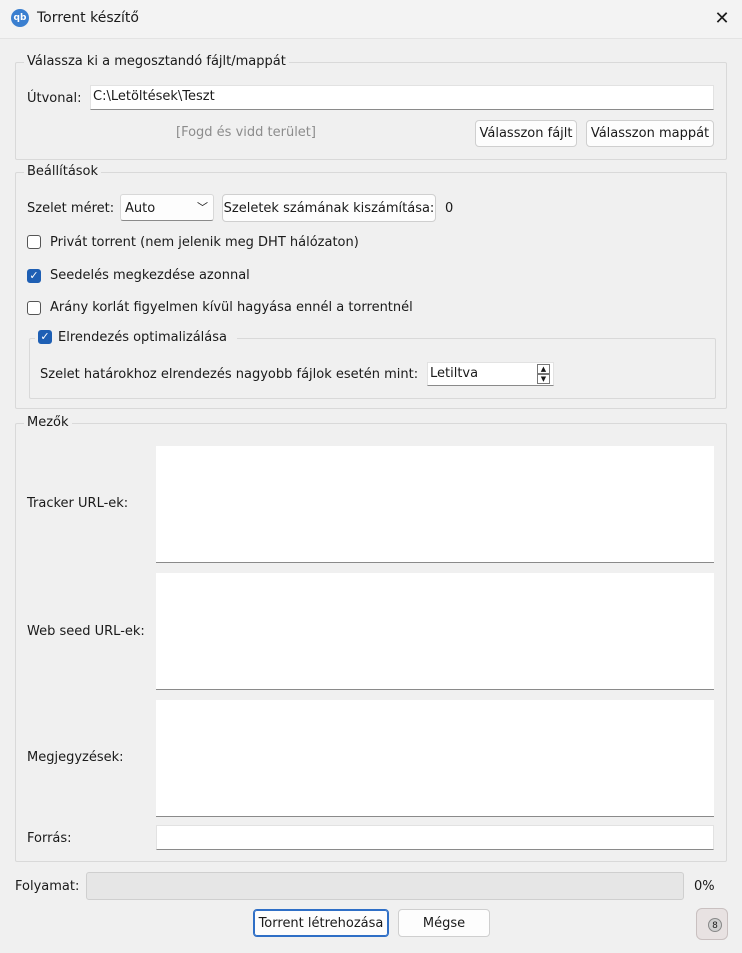 The image size is (742, 953). I want to click on ignore-ratio-checkbox, so click(34, 308).